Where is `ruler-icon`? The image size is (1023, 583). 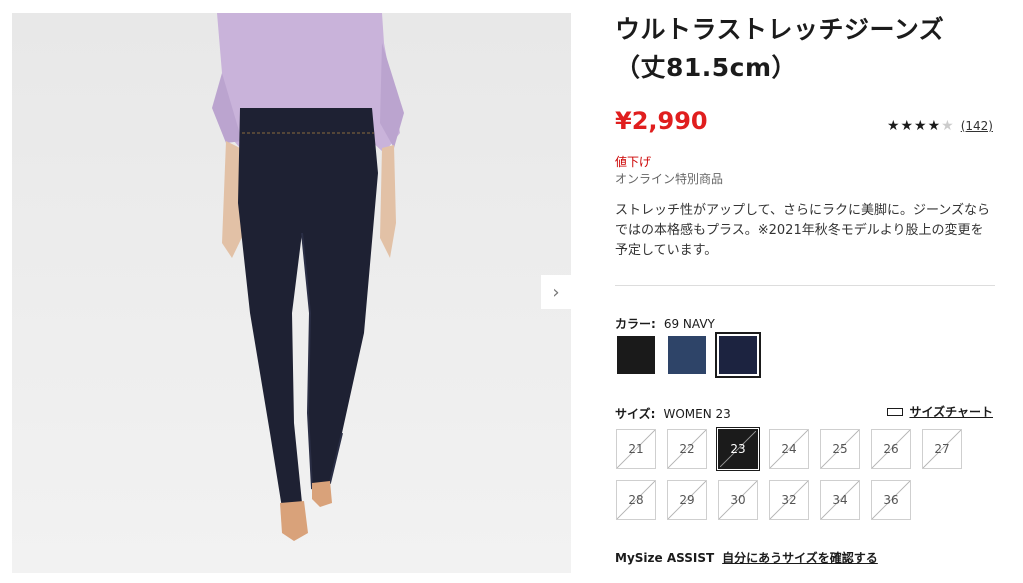
ruler-icon is located at coordinates (895, 411).